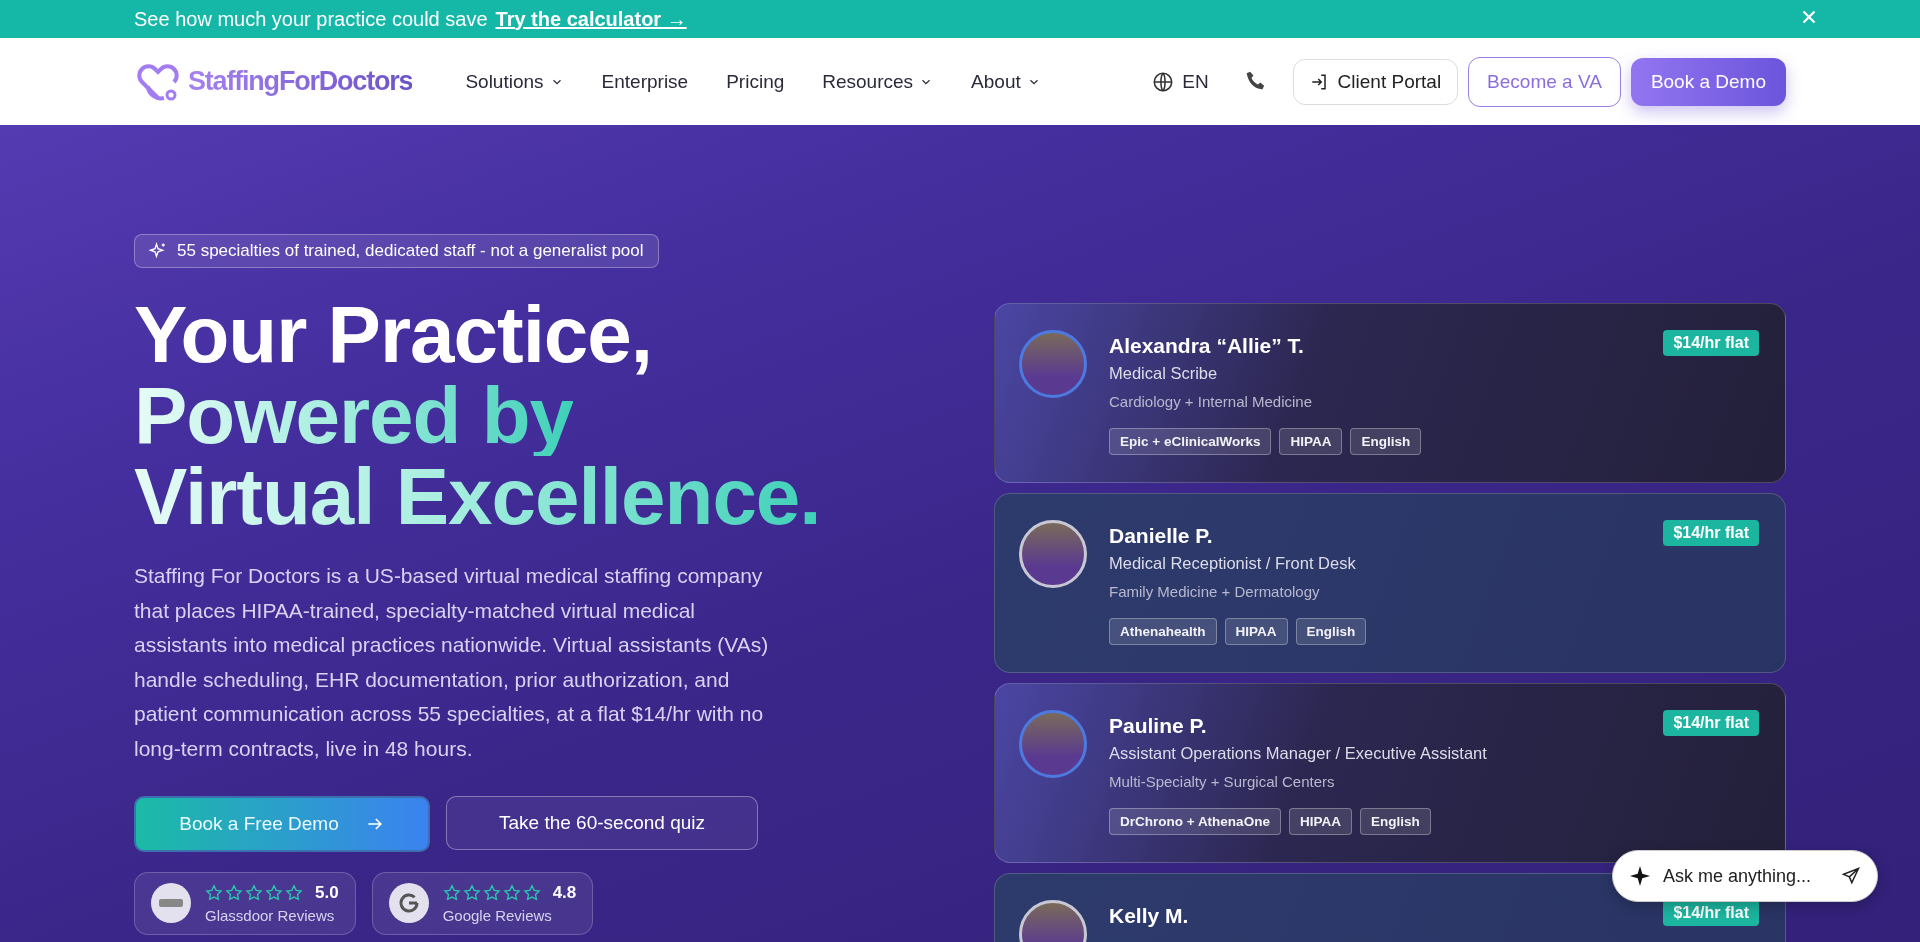 This screenshot has width=1920, height=942. What do you see at coordinates (1318, 81) in the screenshot?
I see `login-icon` at bounding box center [1318, 81].